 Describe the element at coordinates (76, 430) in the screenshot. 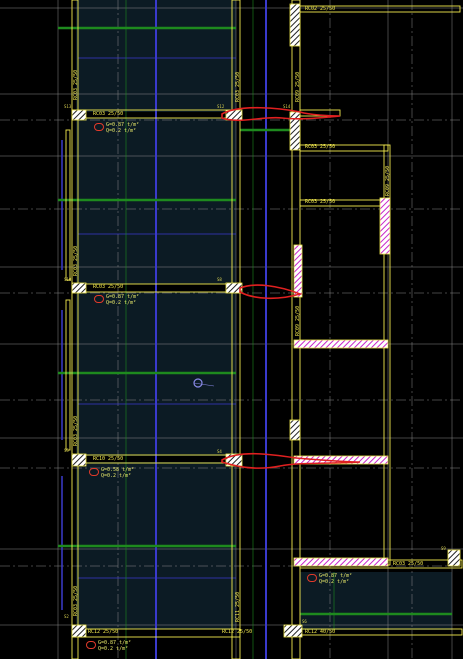

I see `vbeam-label-3: RC03 25/50` at that location.